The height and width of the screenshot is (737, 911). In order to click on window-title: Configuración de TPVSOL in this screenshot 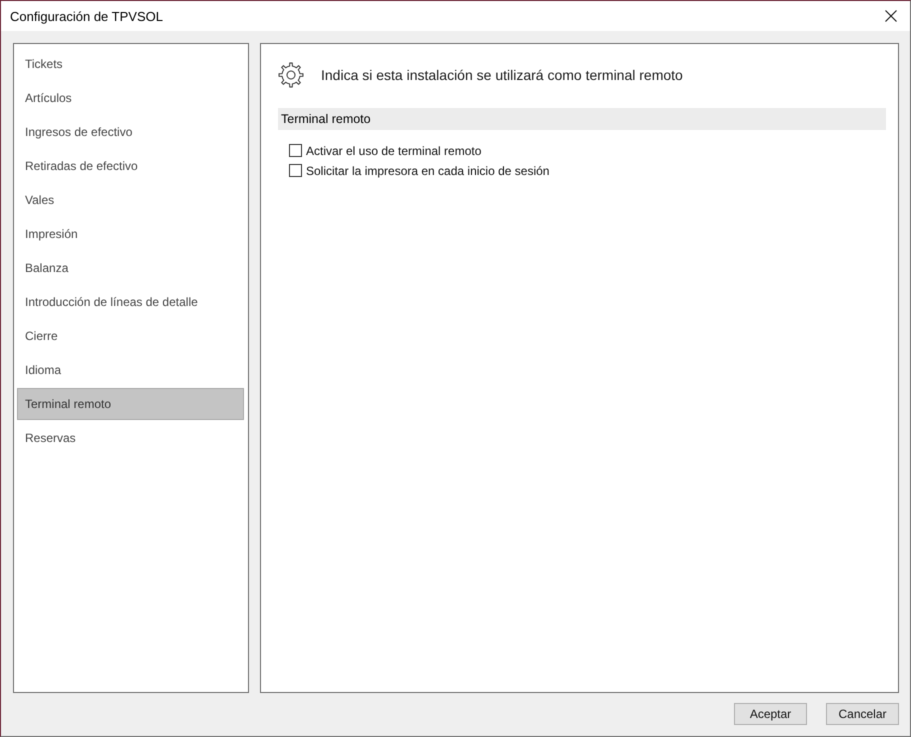, I will do `click(86, 16)`.